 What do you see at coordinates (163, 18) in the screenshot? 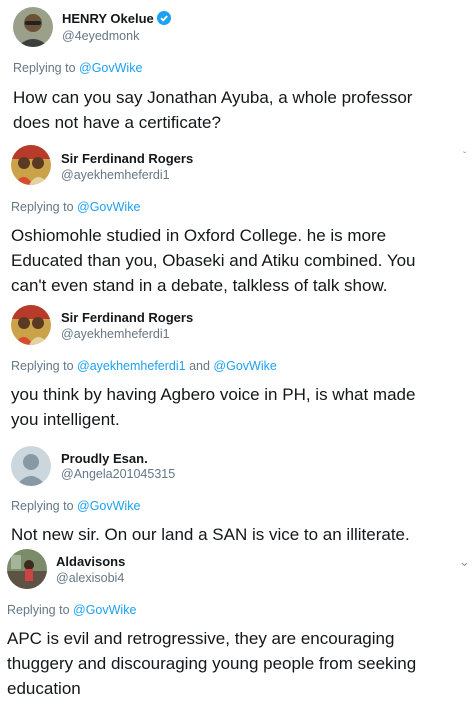
I see `verified-badge-icon` at bounding box center [163, 18].